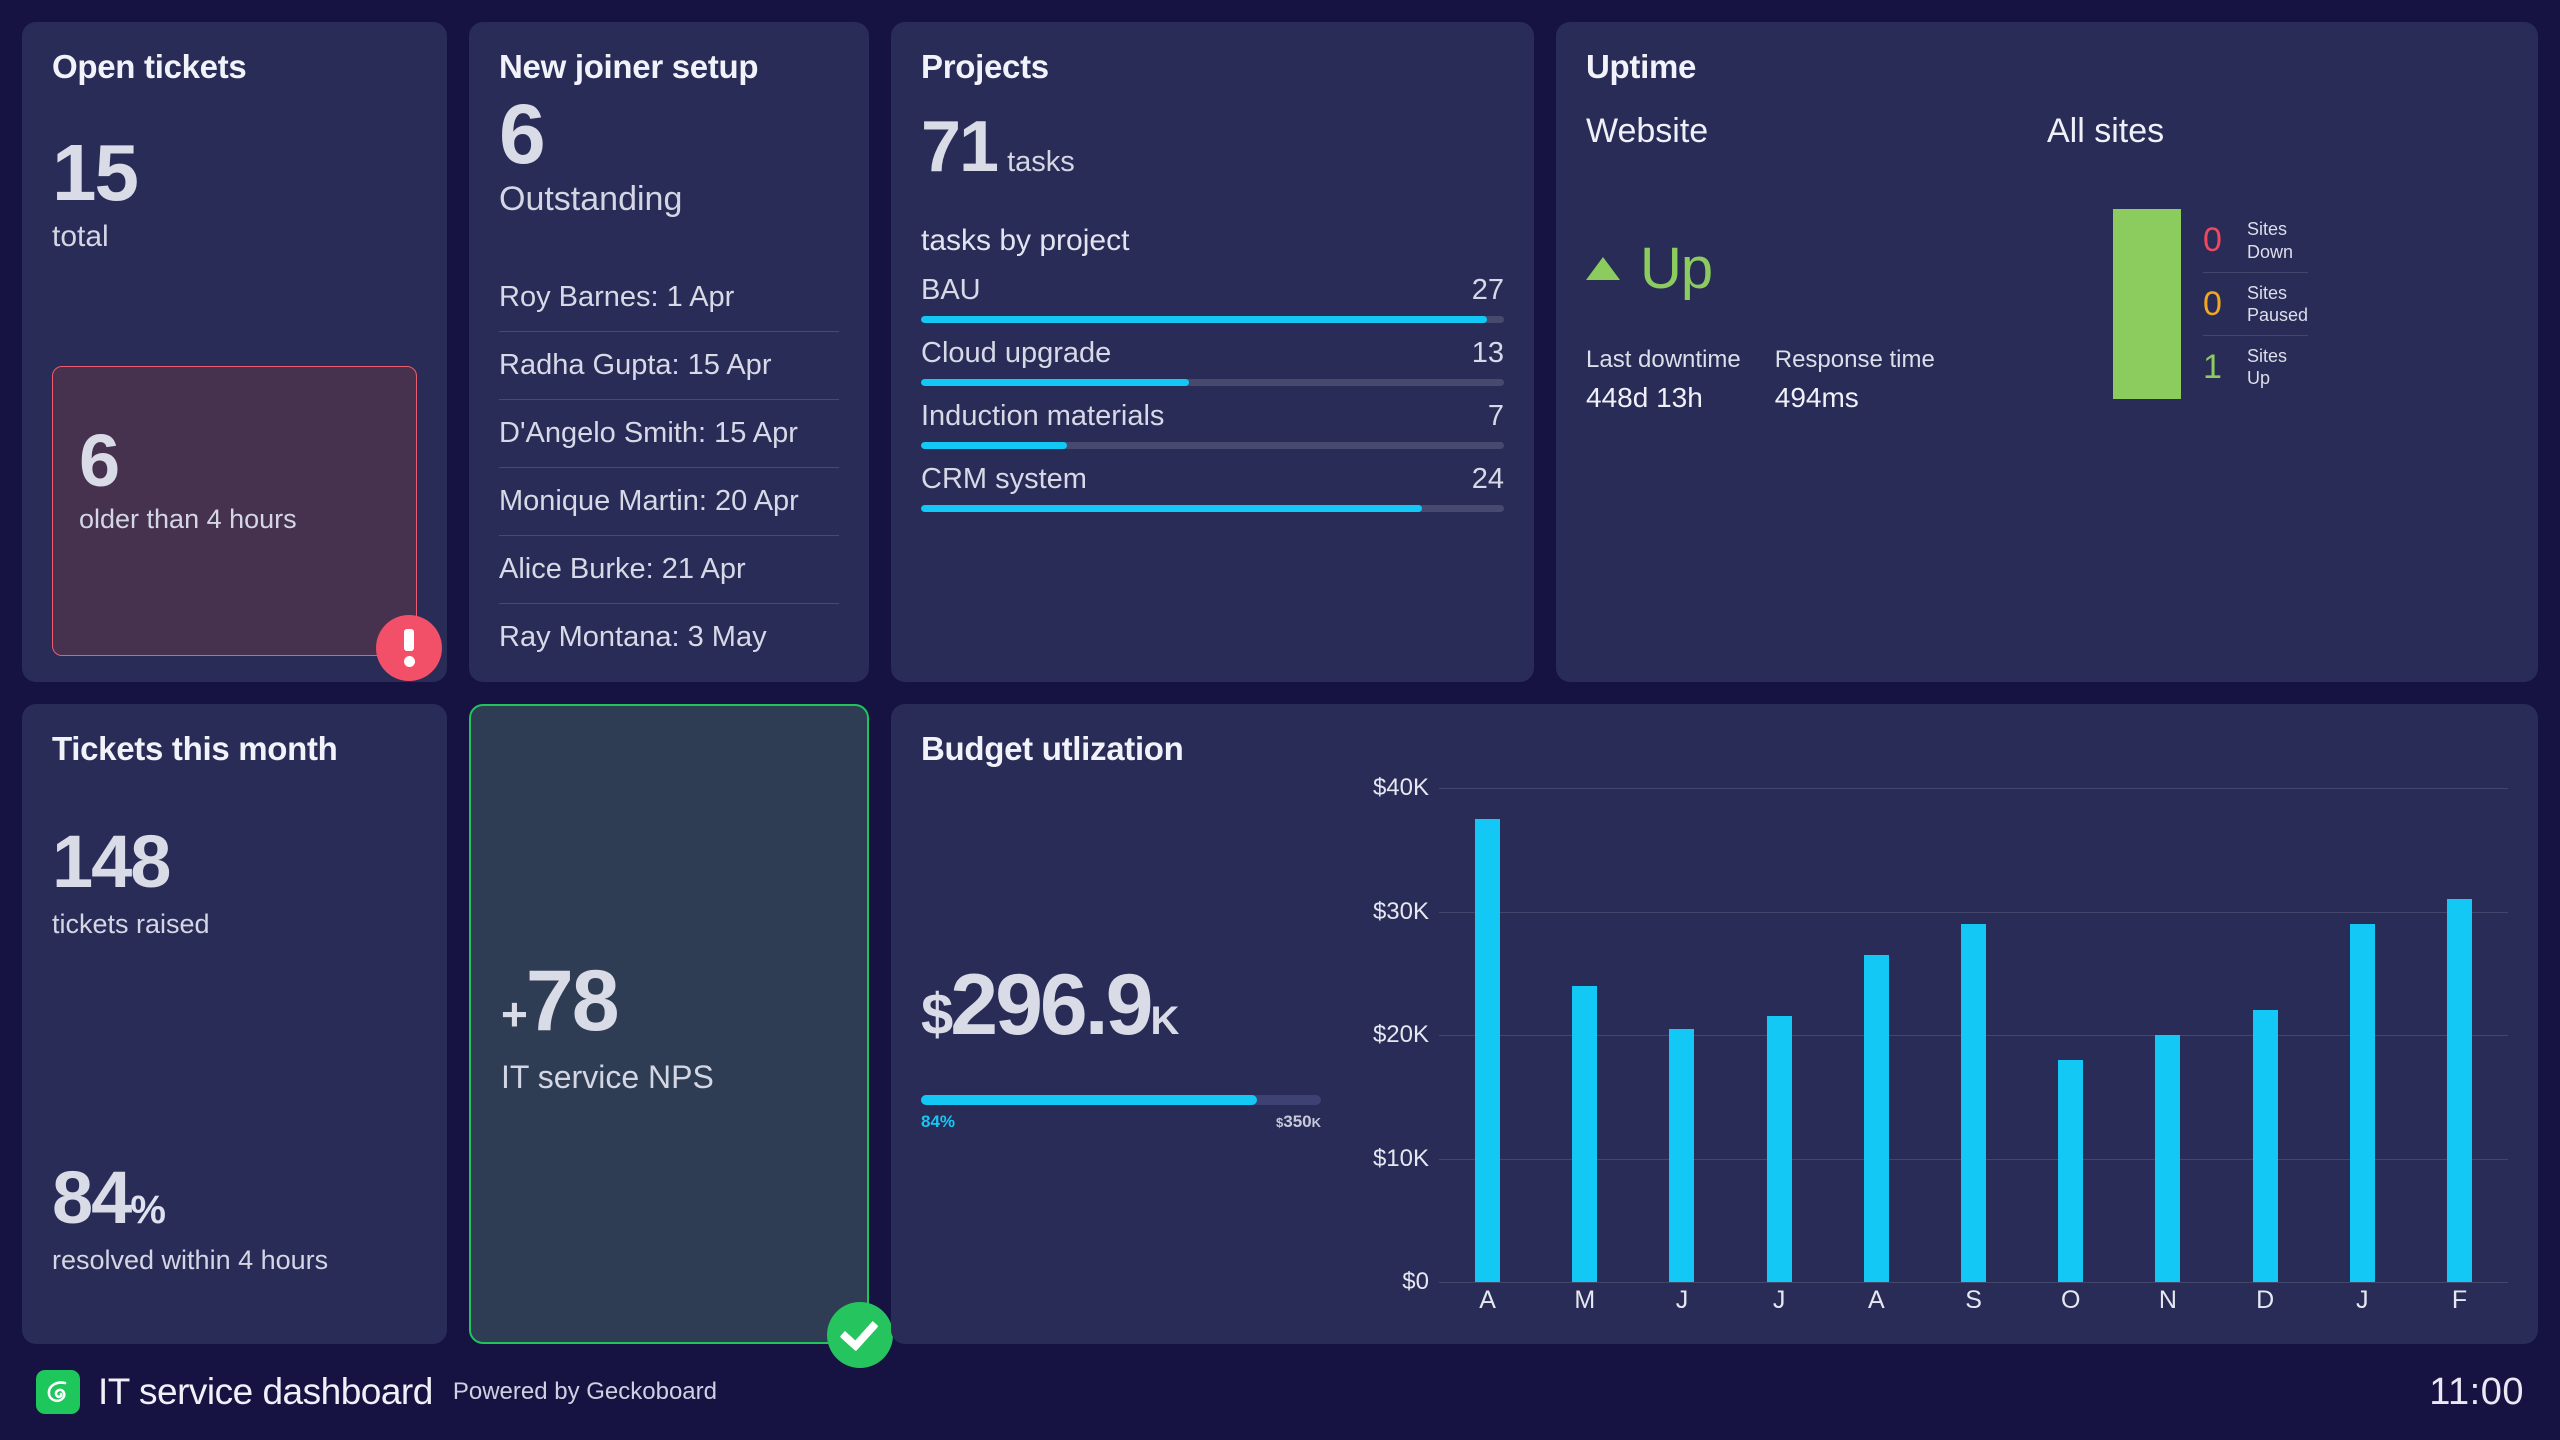  What do you see at coordinates (1164, 1021) in the screenshot?
I see `budget-scale: K` at bounding box center [1164, 1021].